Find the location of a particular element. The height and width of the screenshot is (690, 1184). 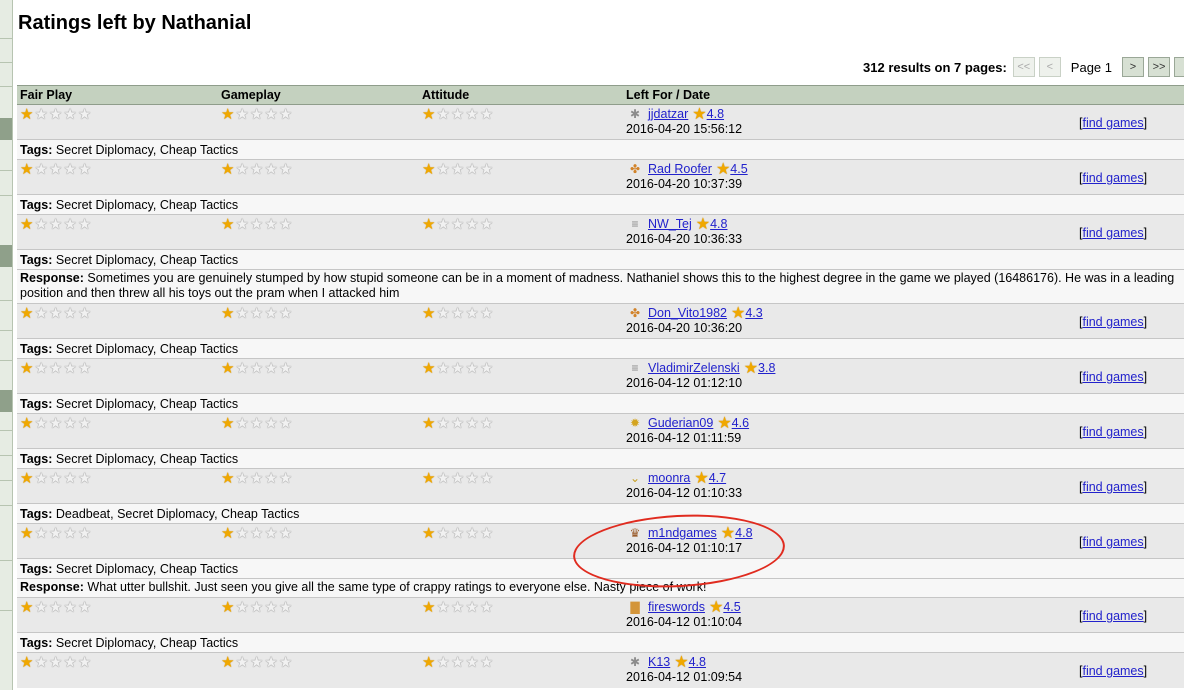

player-level: ★ 3.8 is located at coordinates (760, 369).